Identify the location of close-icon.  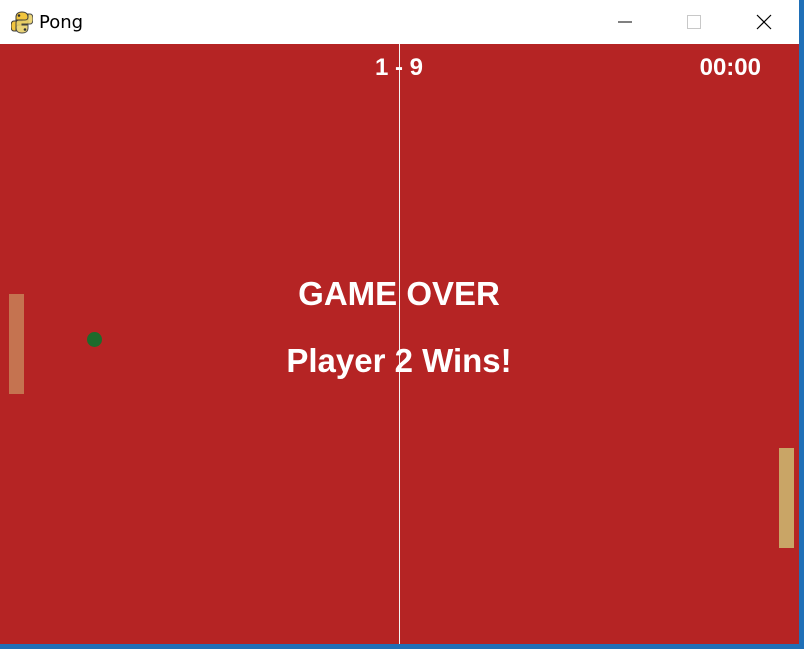
(764, 22).